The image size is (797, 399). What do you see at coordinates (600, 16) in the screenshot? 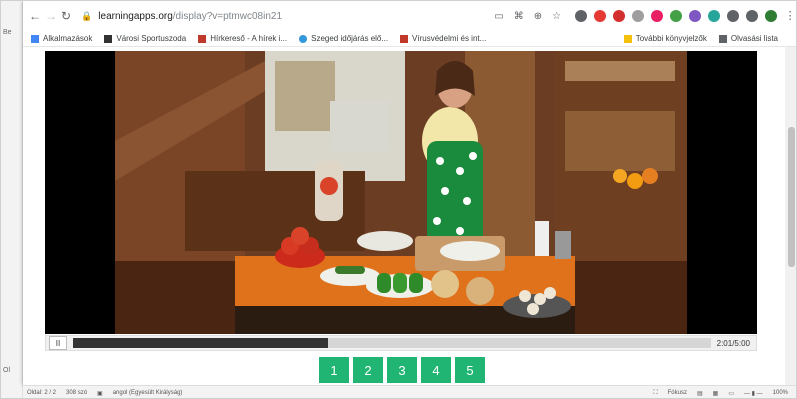
I see `opera-icon` at bounding box center [600, 16].